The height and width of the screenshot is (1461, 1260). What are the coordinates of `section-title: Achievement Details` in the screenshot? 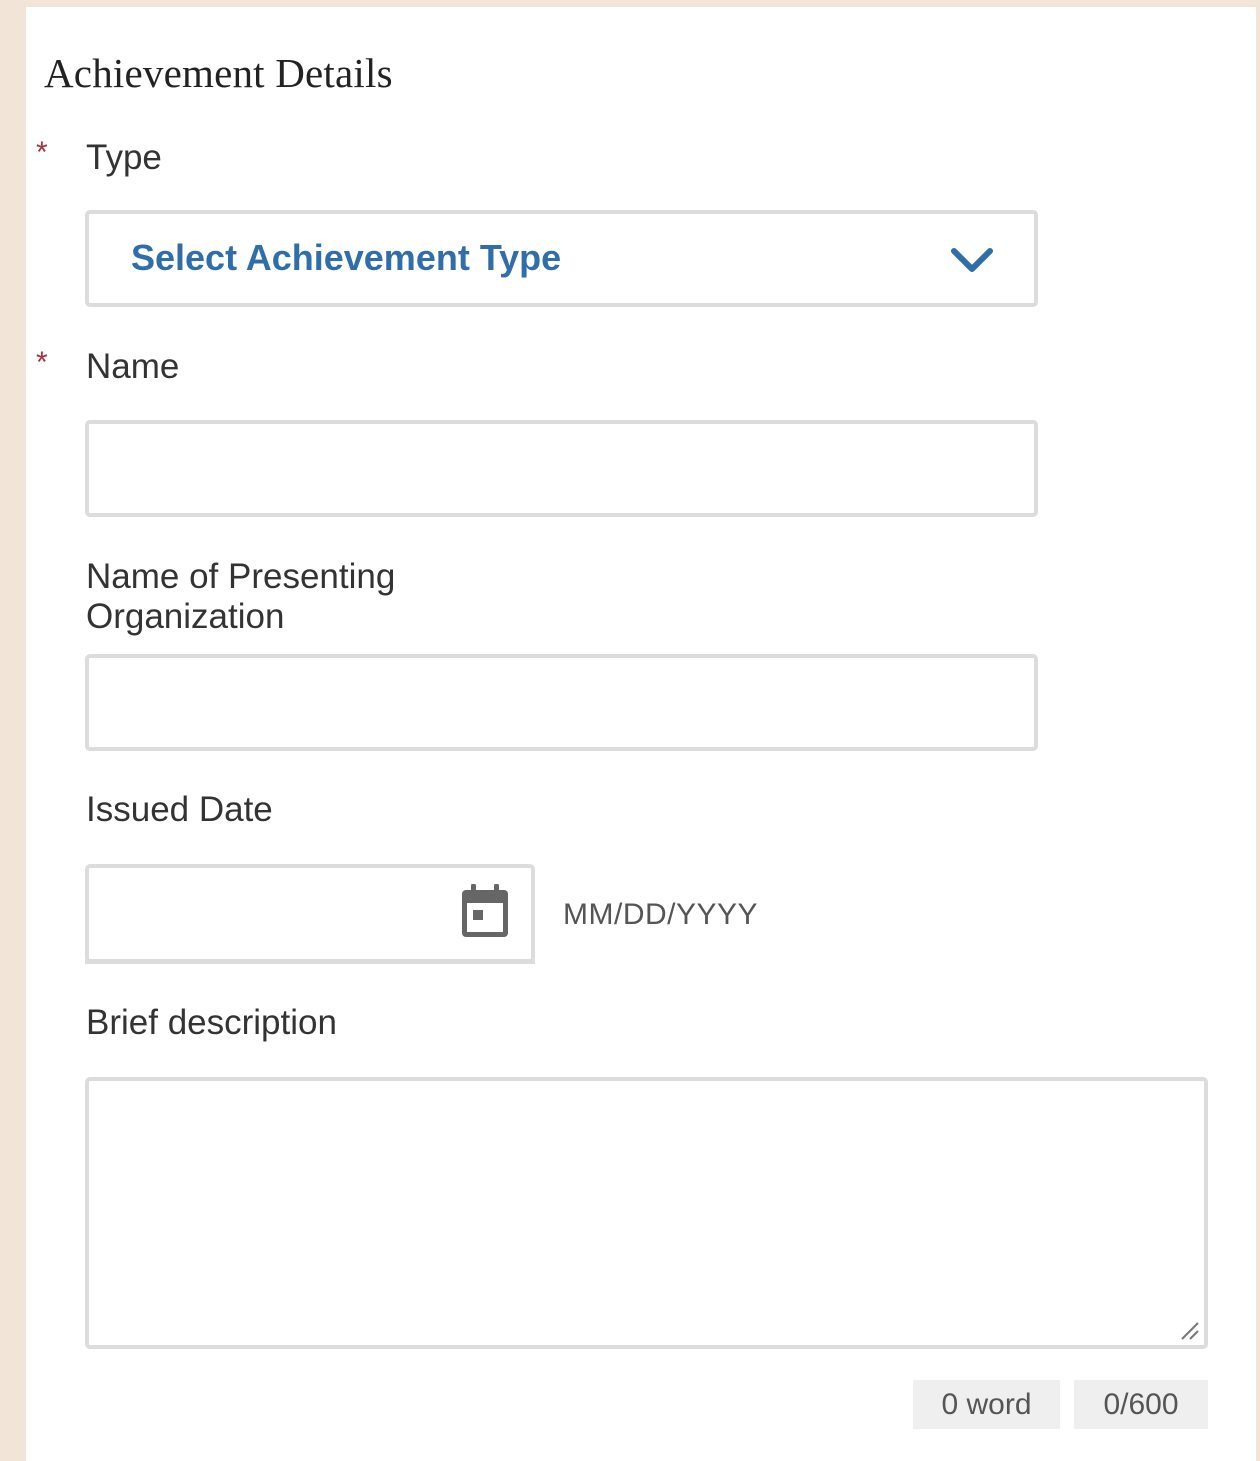 It's located at (218, 73).